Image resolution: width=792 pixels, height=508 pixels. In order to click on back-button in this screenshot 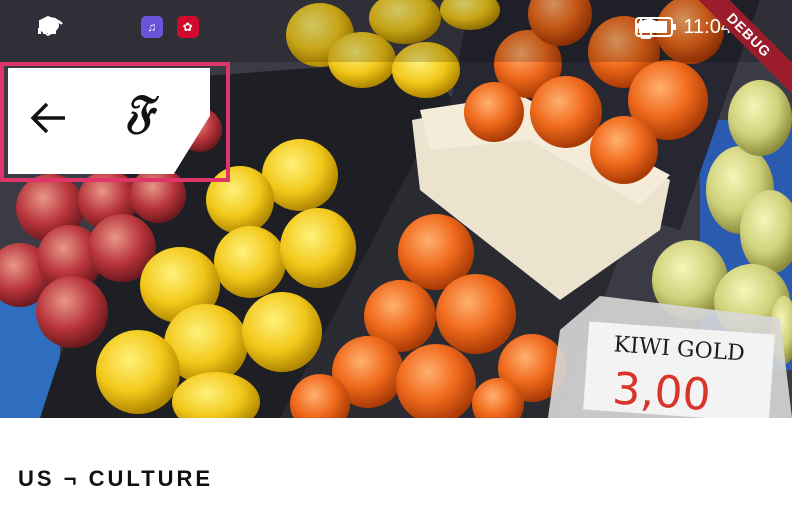, I will do `click(49, 120)`.